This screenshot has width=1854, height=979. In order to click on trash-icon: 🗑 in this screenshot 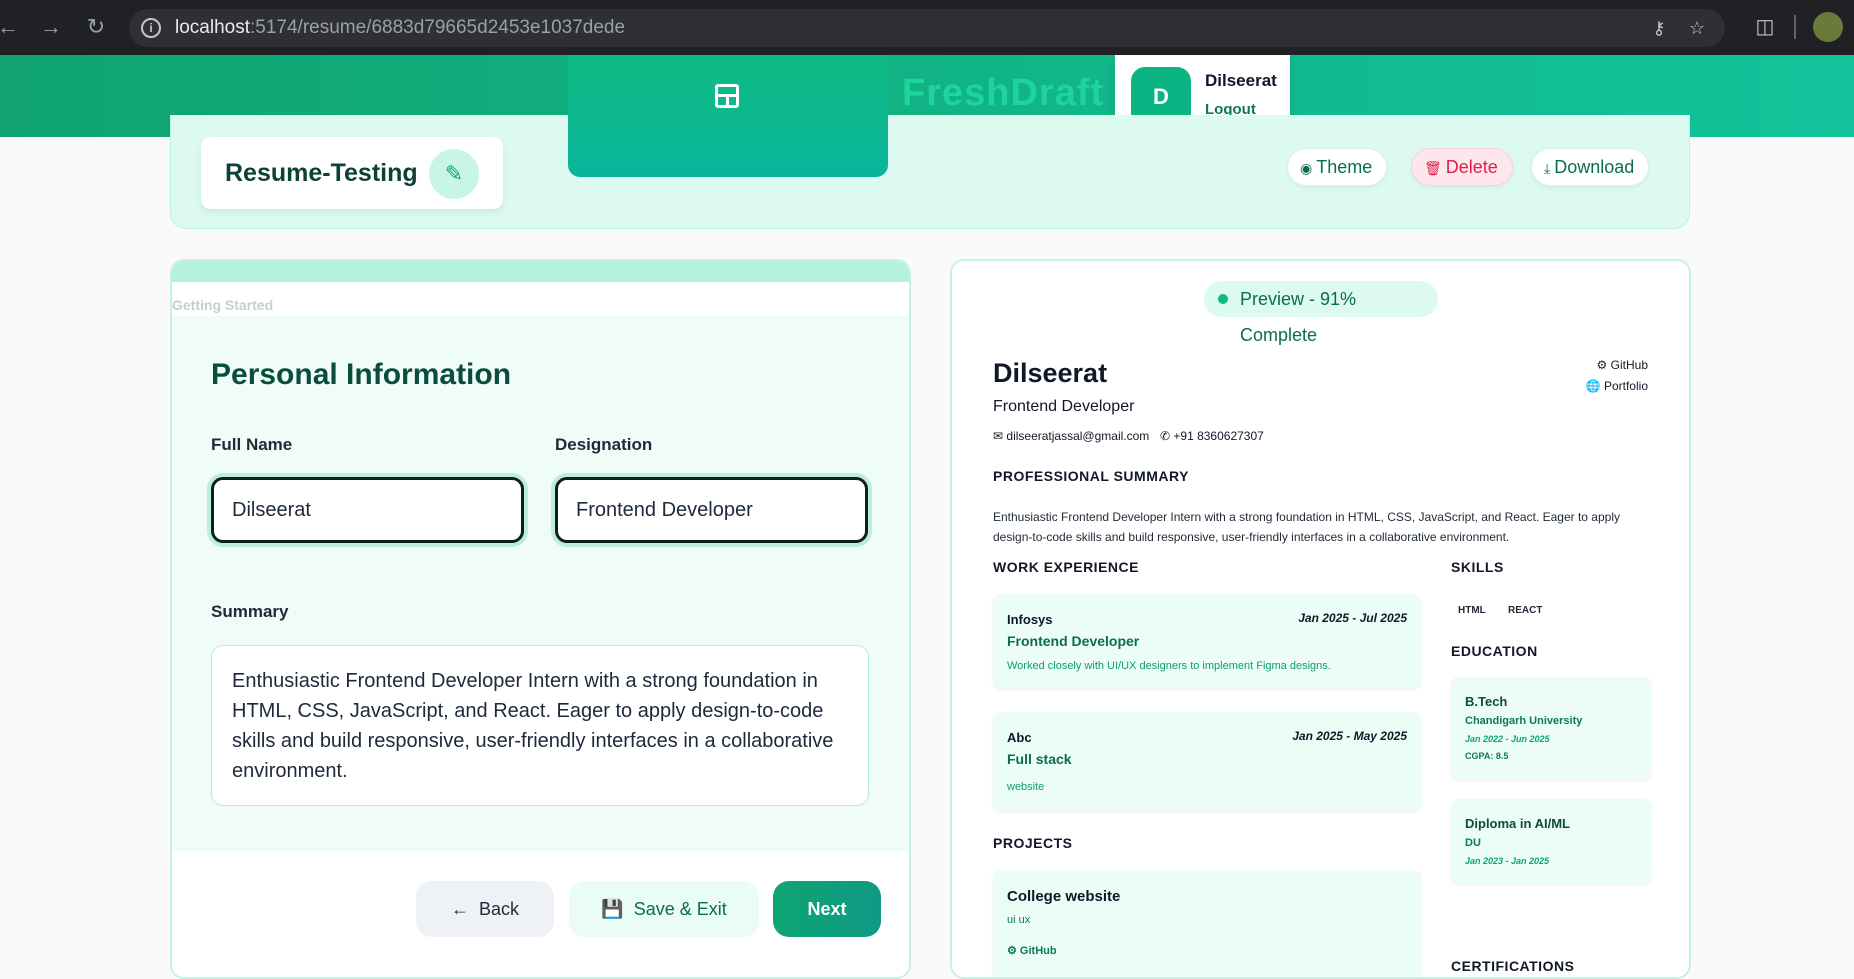, I will do `click(1433, 168)`.